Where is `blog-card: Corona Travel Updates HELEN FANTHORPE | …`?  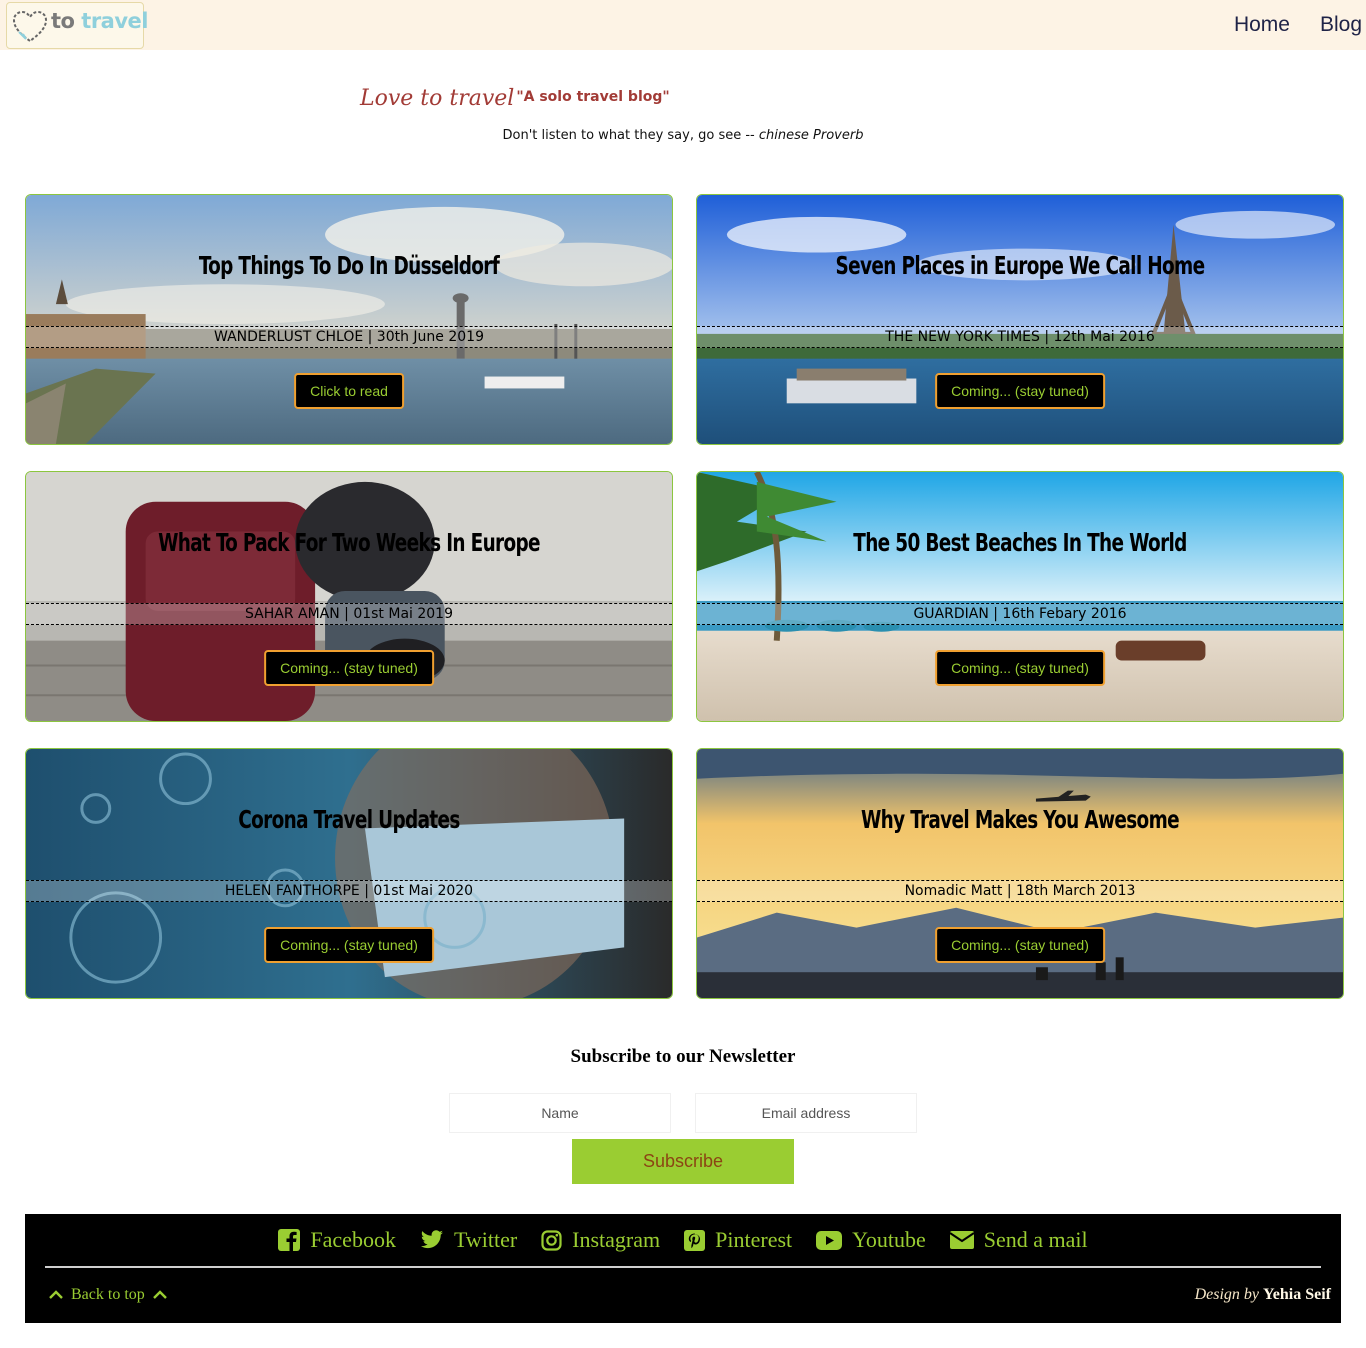
blog-card: Corona Travel Updates HELEN FANTHORPE | … is located at coordinates (349, 873).